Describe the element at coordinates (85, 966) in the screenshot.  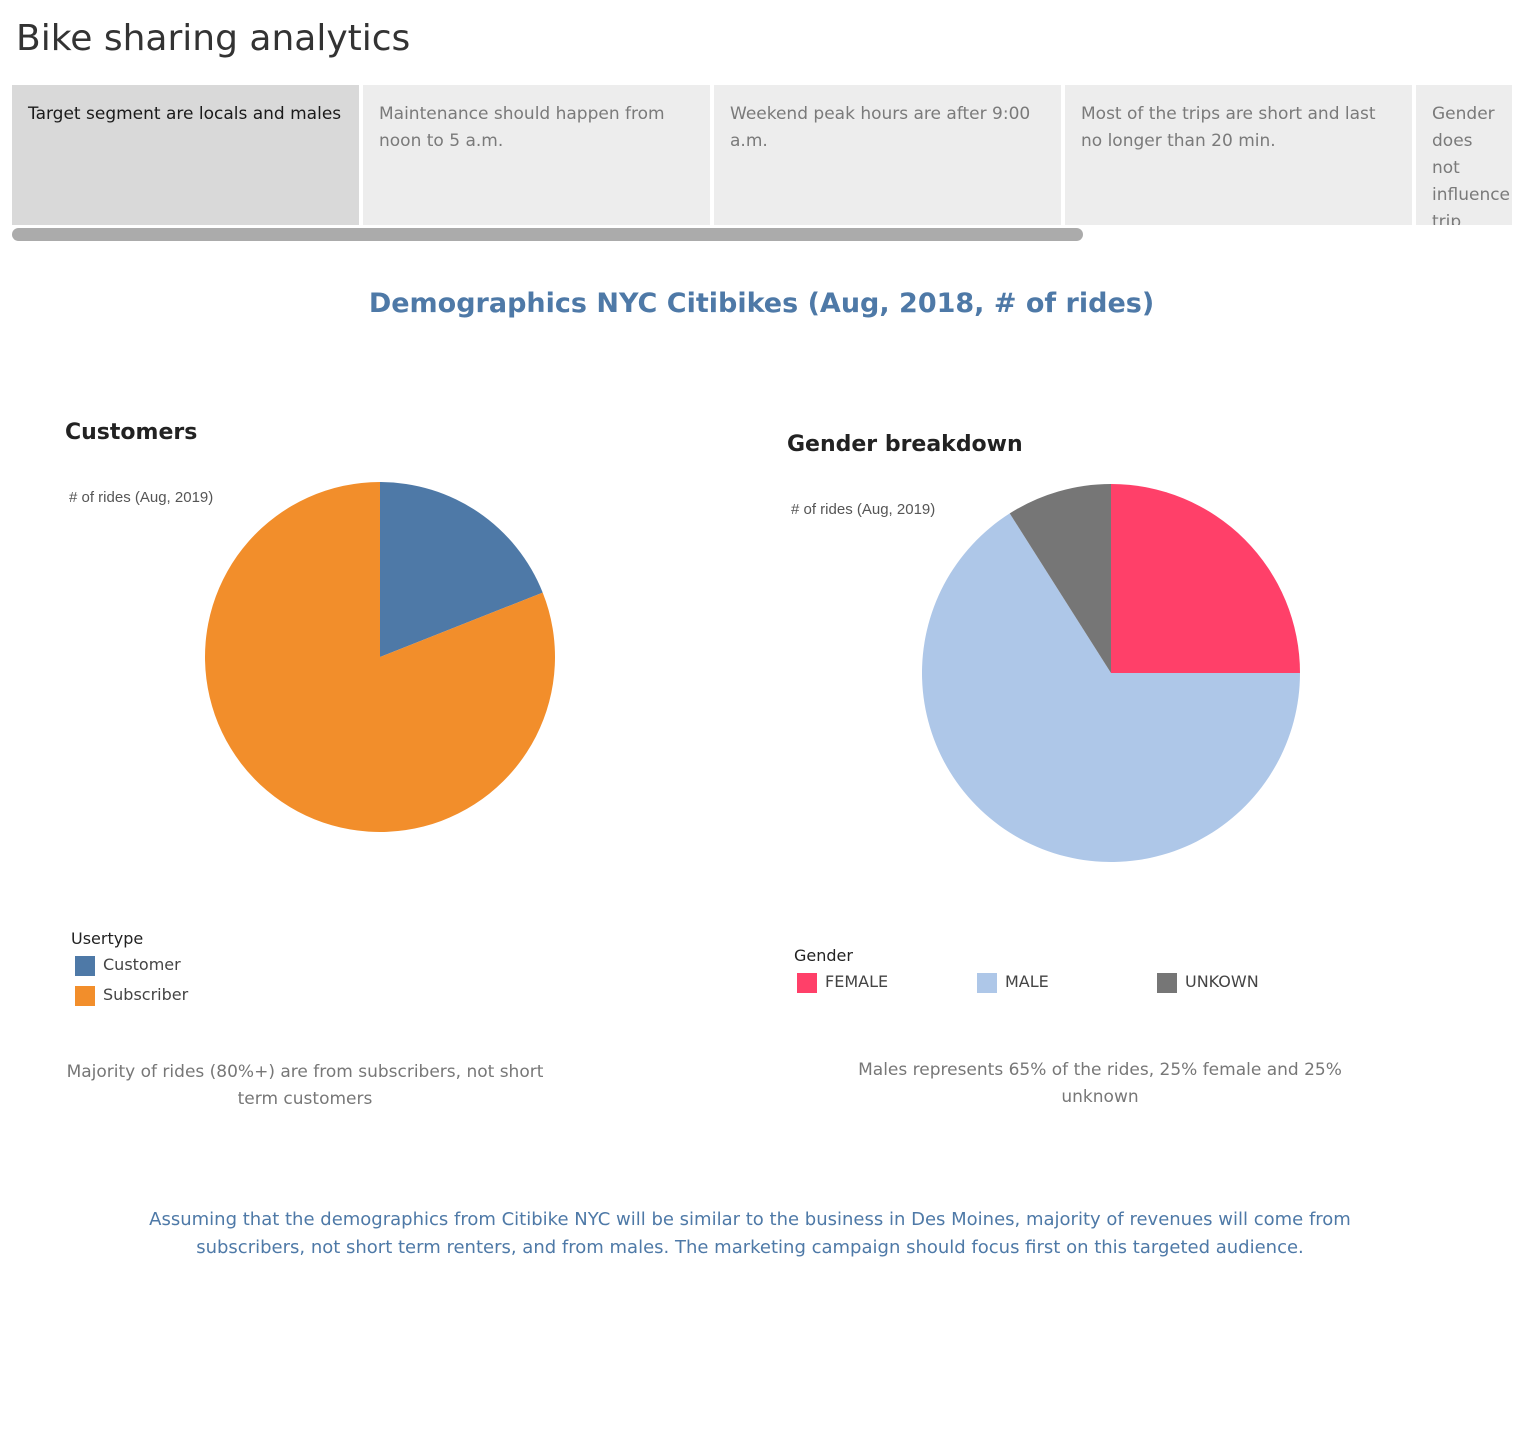
I see `customer-swatch` at that location.